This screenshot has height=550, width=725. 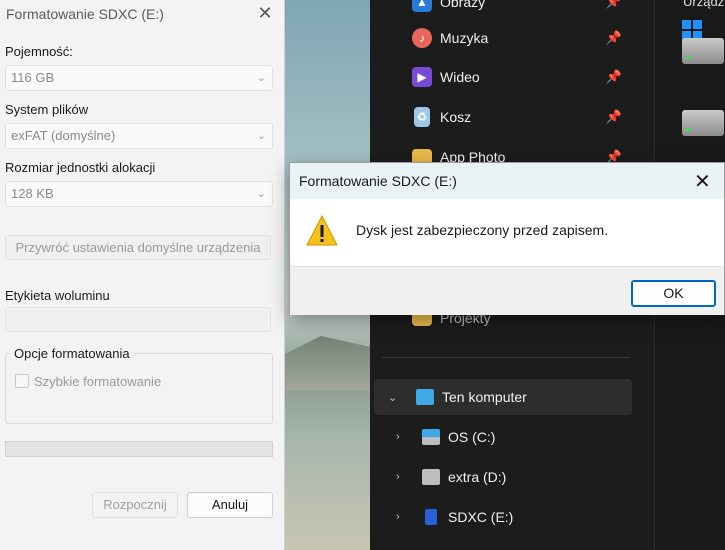 What do you see at coordinates (98, 381) in the screenshot?
I see `quick-format-label: Szybkie formatowanie` at bounding box center [98, 381].